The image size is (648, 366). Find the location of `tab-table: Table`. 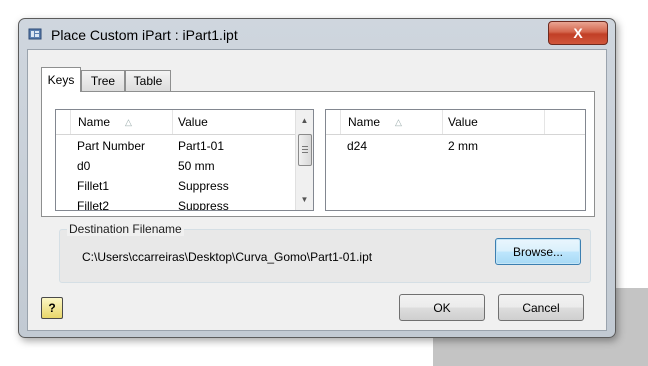

tab-table: Table is located at coordinates (148, 80).